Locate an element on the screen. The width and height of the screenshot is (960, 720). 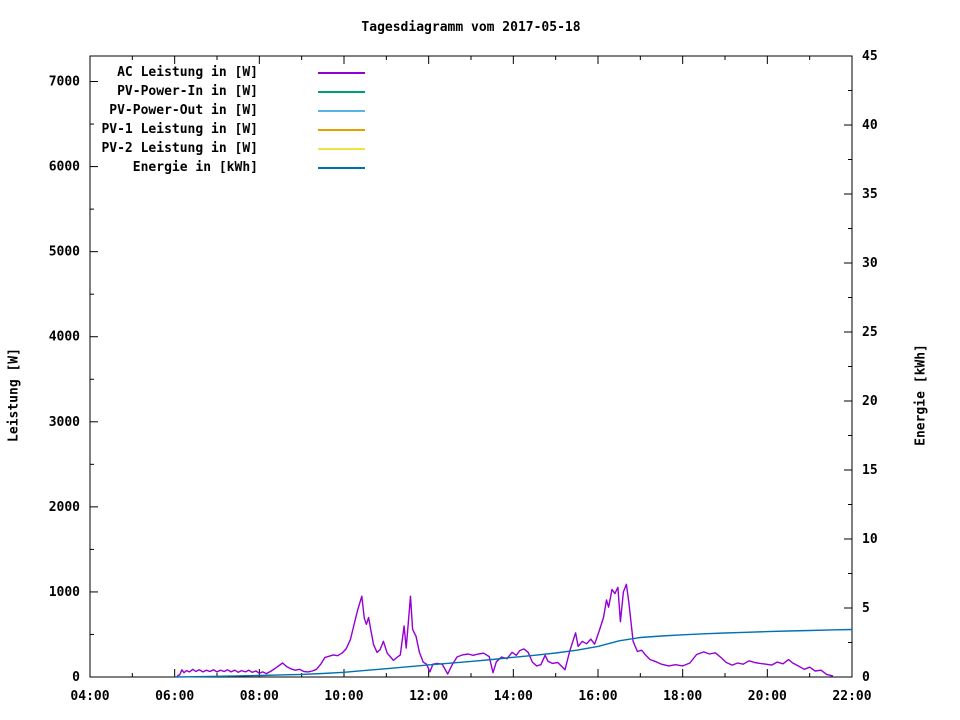
y2-tick-label: 5 is located at coordinates (866, 608).